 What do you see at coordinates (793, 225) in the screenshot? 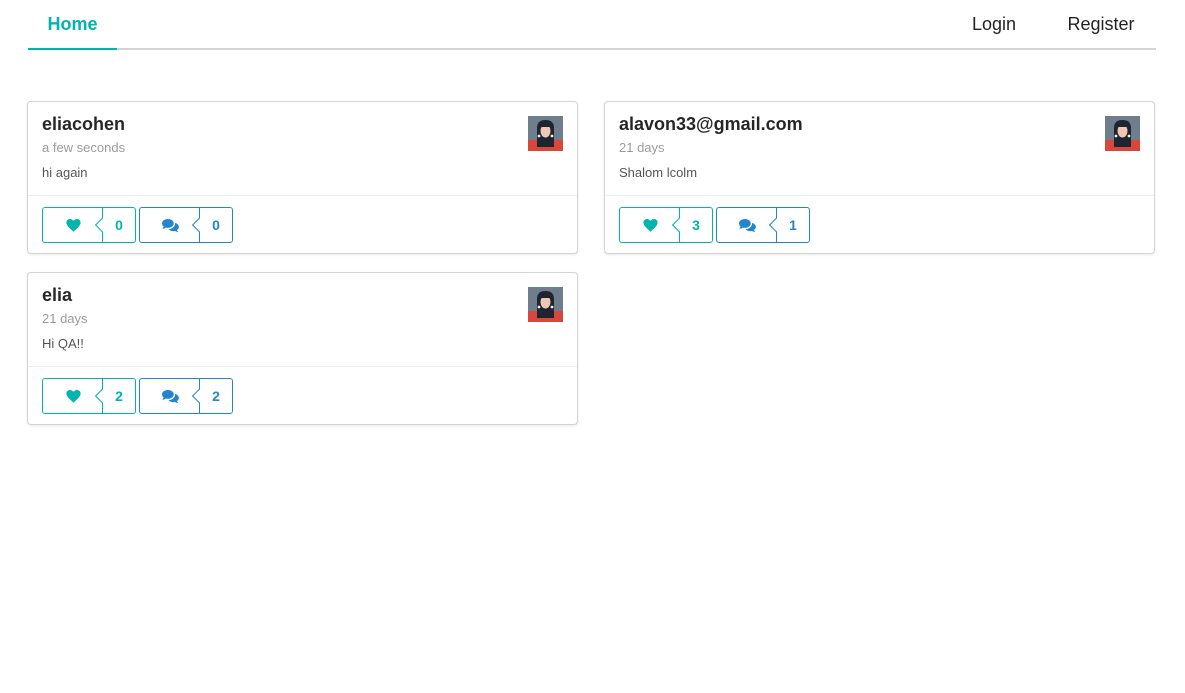
I see `comment-count: 1` at bounding box center [793, 225].